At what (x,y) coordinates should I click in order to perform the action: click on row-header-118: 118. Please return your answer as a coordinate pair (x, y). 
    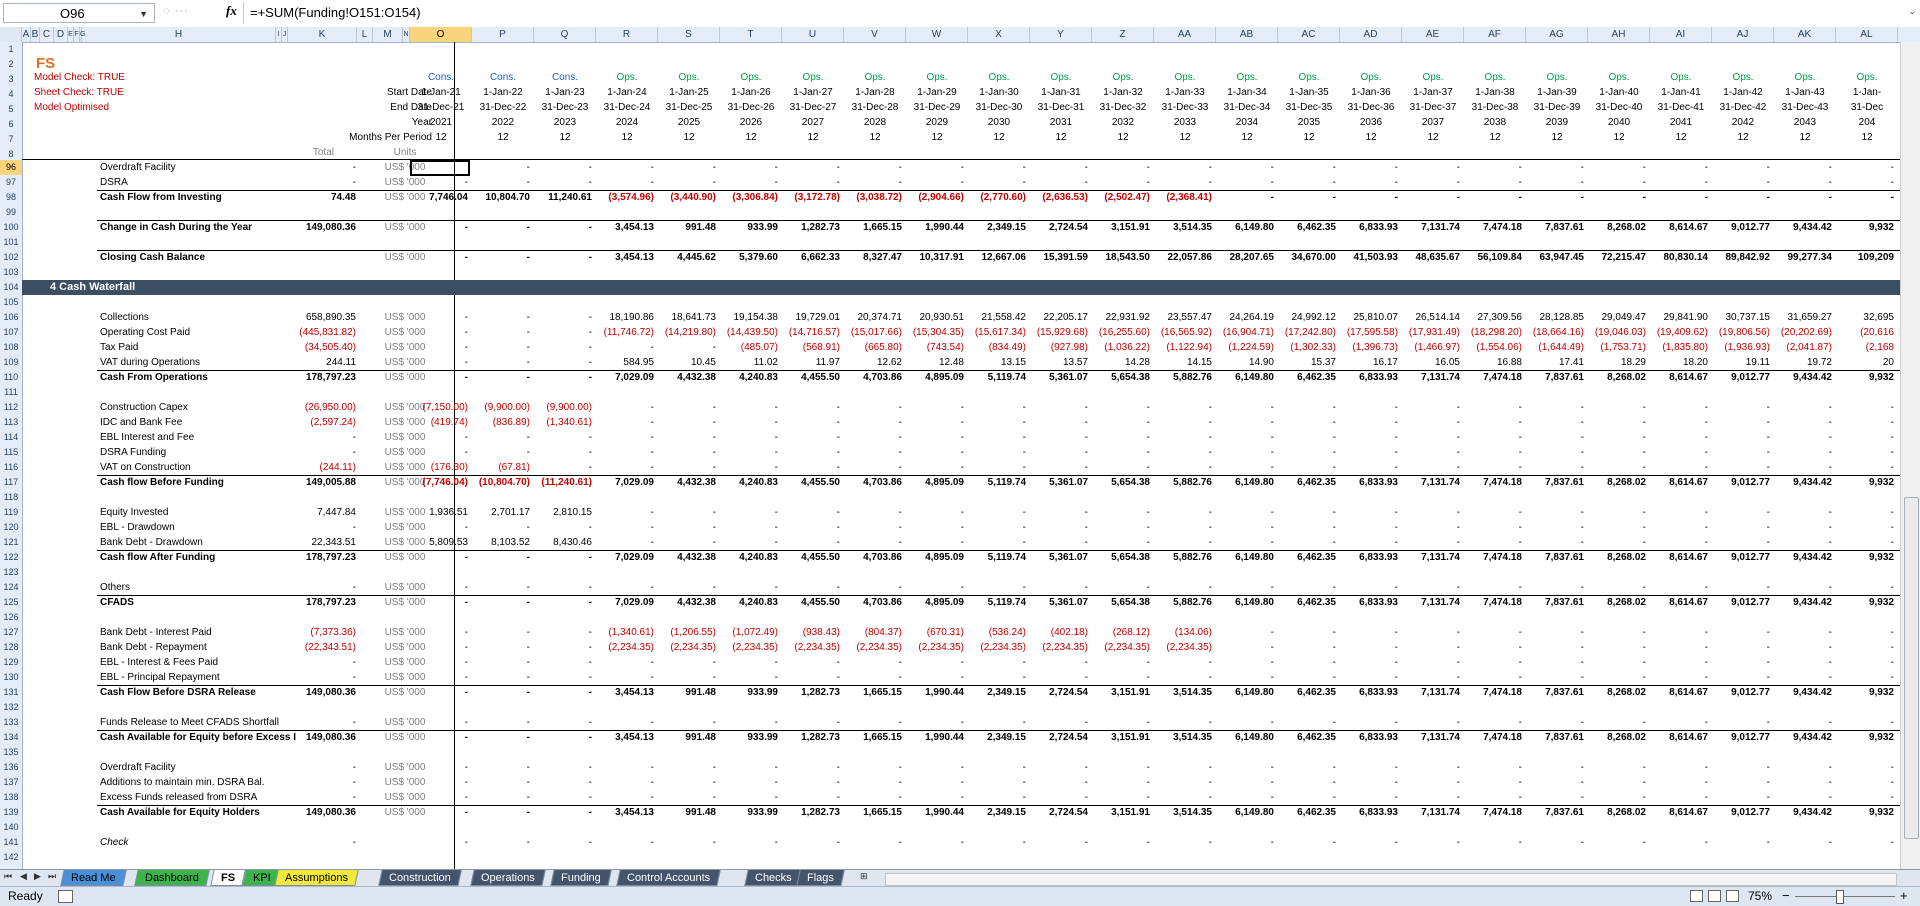
    Looking at the image, I should click on (11, 497).